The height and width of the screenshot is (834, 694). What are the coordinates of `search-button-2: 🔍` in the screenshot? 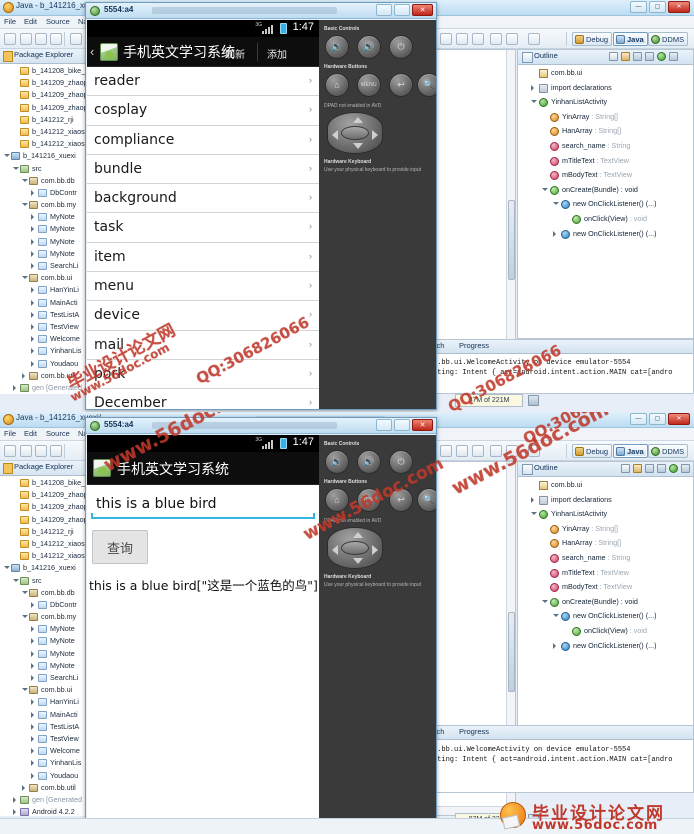 It's located at (426, 500).